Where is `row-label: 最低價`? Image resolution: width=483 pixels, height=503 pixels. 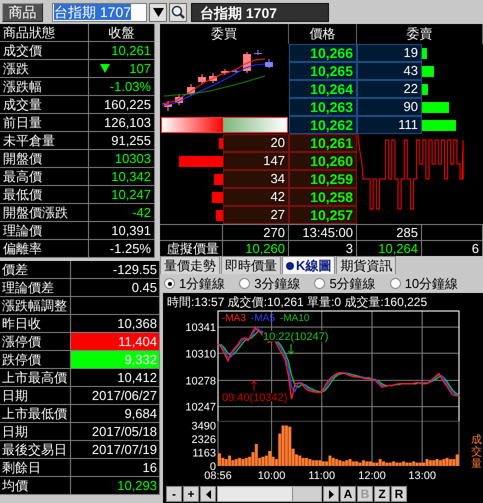
row-label: 最低價 is located at coordinates (44, 195).